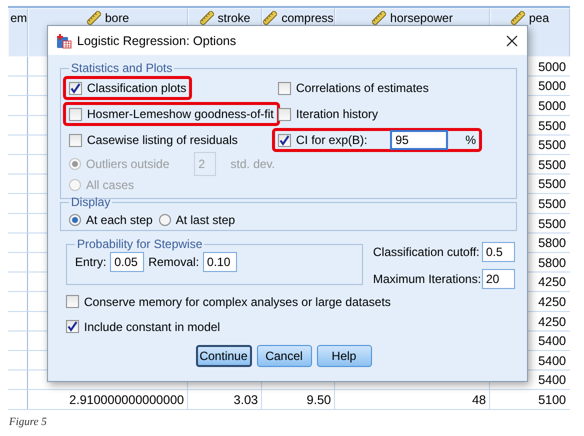 The height and width of the screenshot is (436, 584). Describe the element at coordinates (152, 327) in the screenshot. I see `checkbox-label: Include constant in model` at that location.